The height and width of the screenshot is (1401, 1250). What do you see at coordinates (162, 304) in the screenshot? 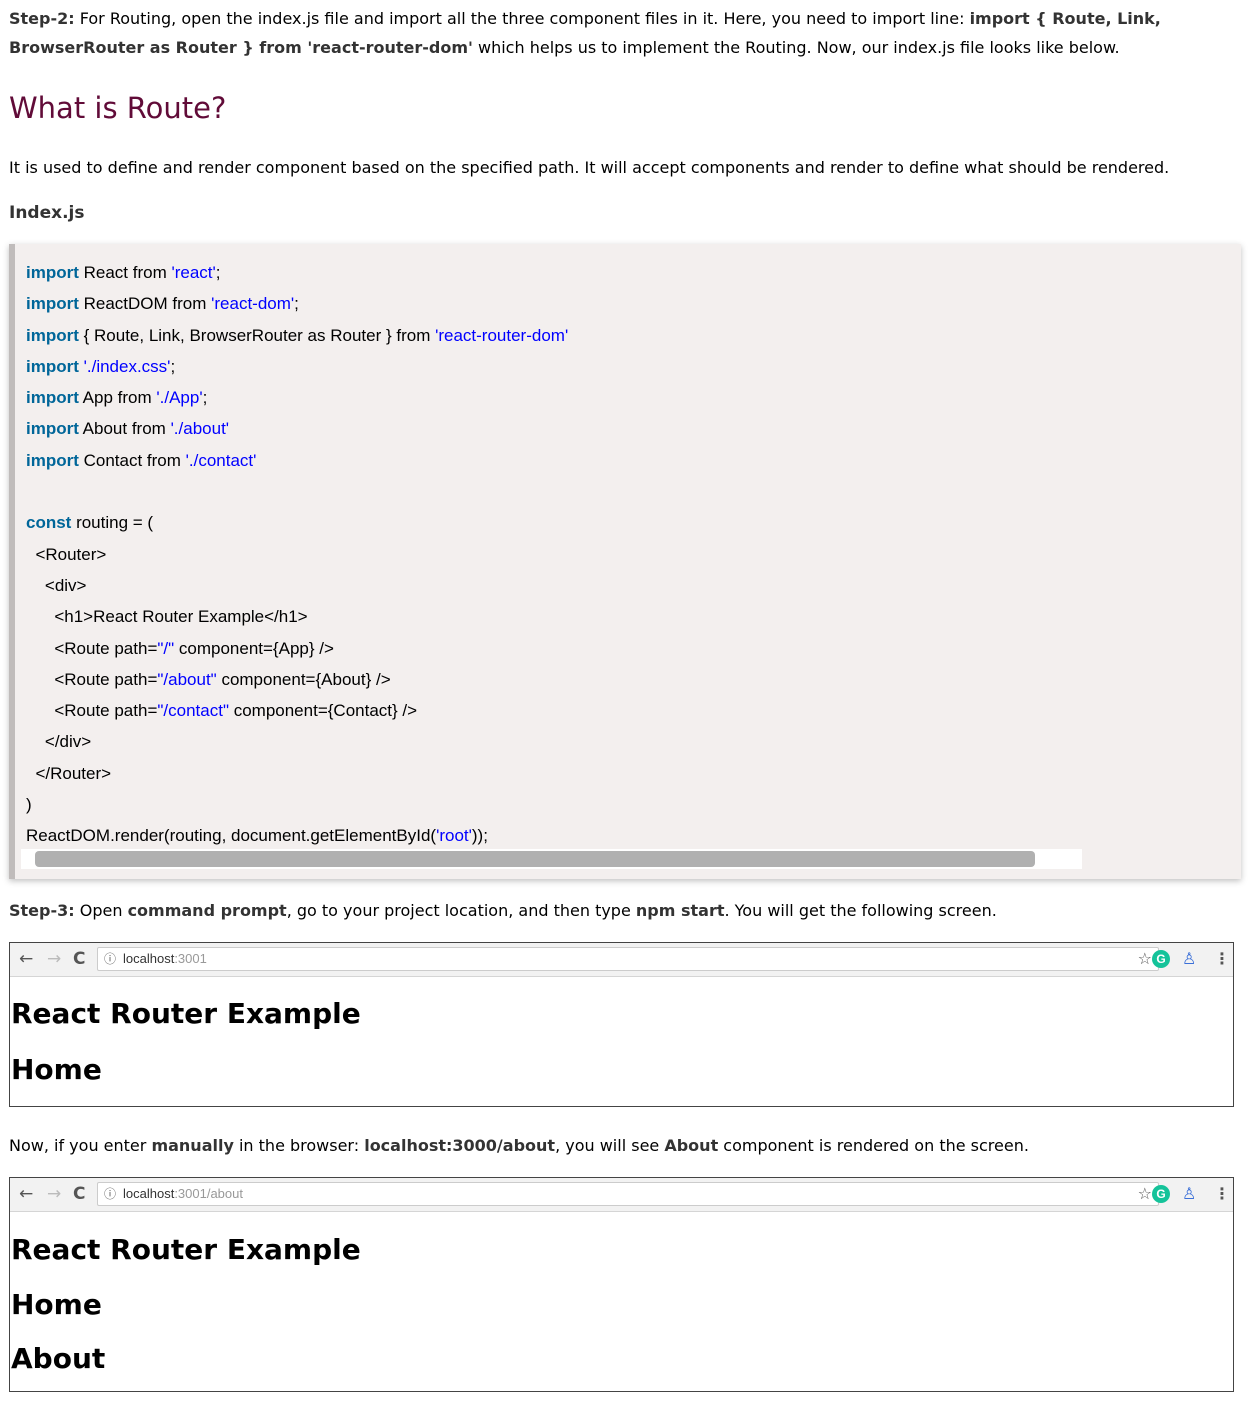
I see `code-line: import ReactDOM from 'react-dom';` at bounding box center [162, 304].